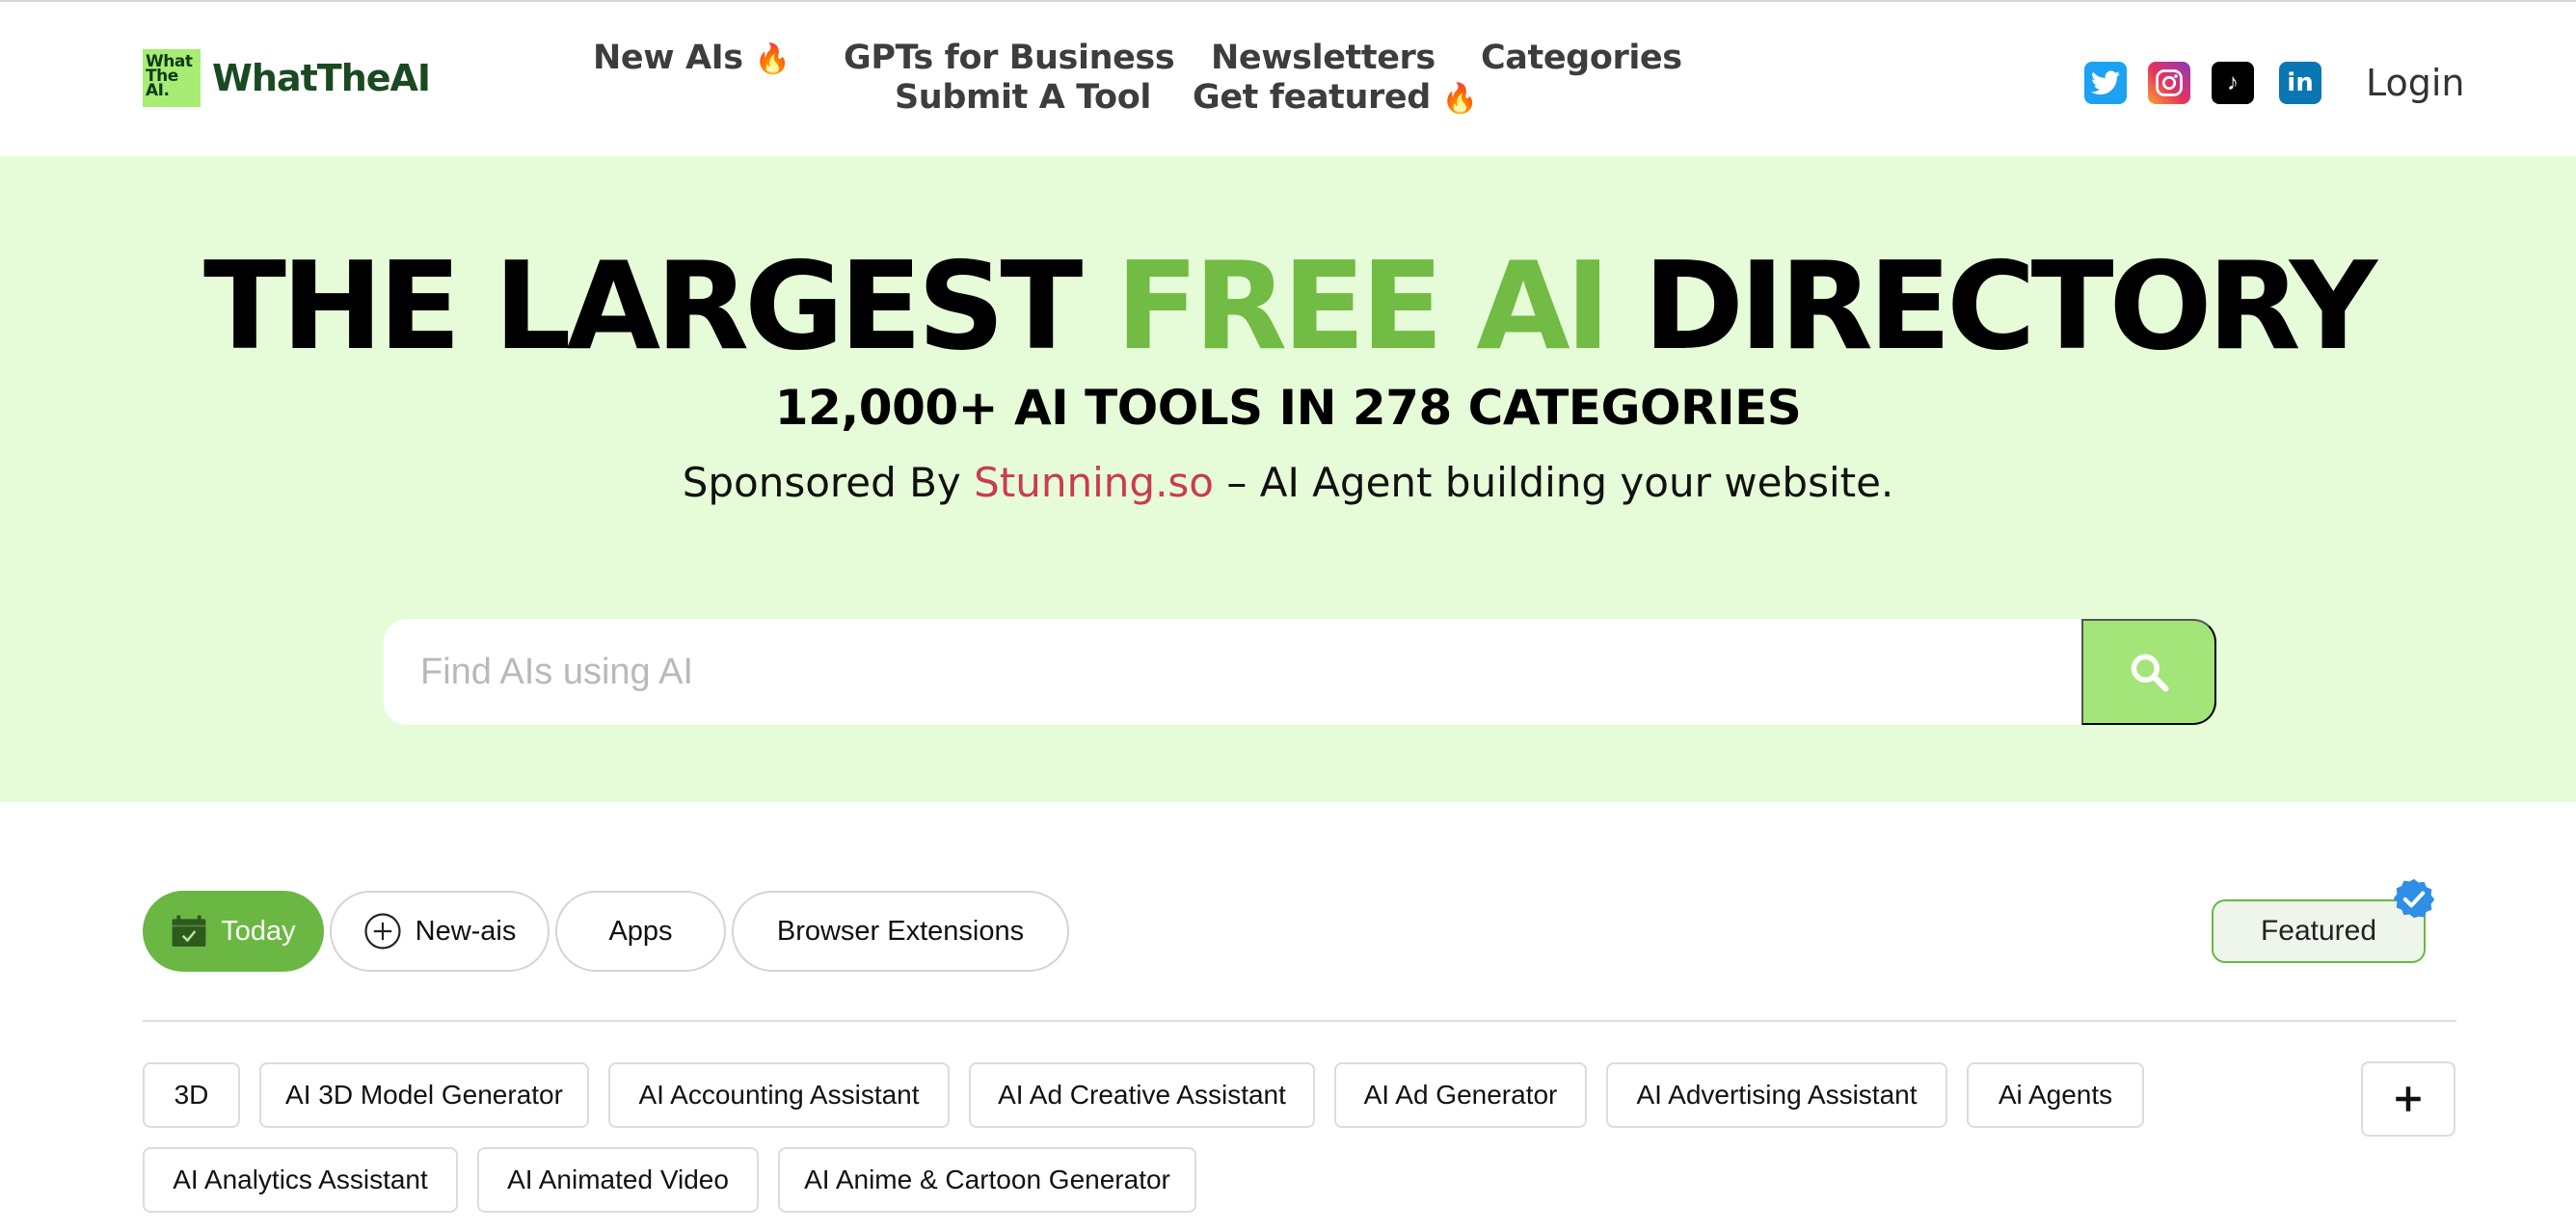  Describe the element at coordinates (2169, 83) in the screenshot. I see `instagram-icon` at that location.